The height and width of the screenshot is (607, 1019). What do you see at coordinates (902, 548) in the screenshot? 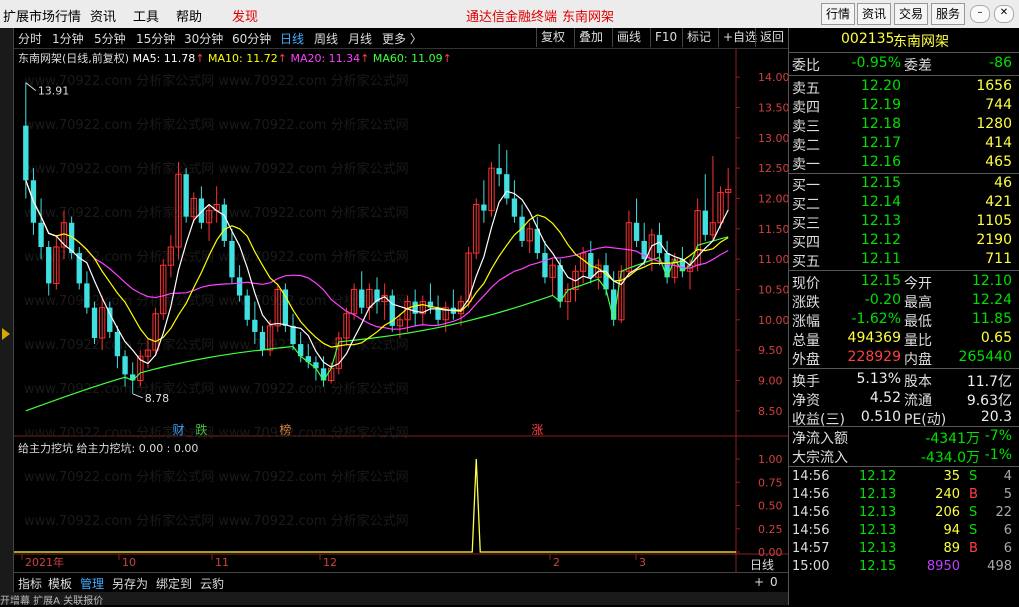
I see `tick-row: 14:57 12.13 89 B 6` at bounding box center [902, 548].